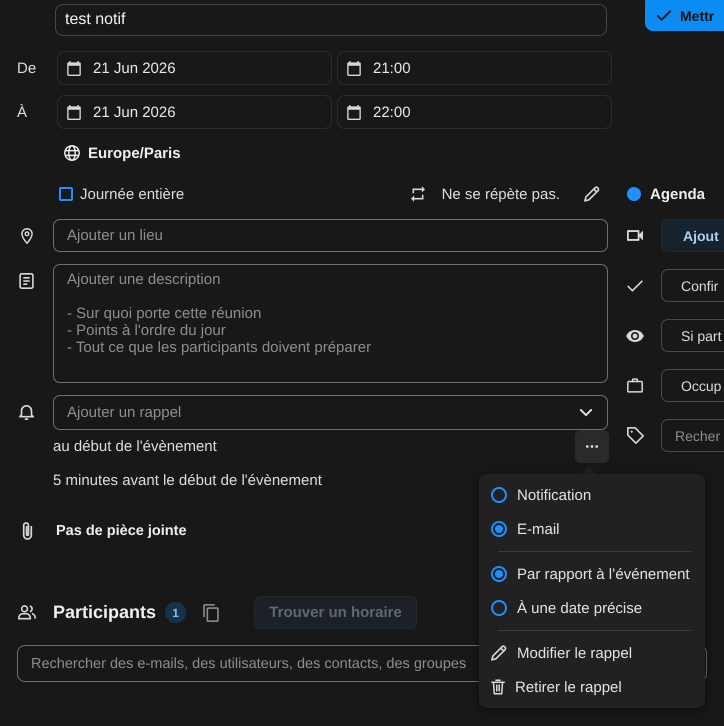  What do you see at coordinates (121, 531) in the screenshot?
I see `attachments-label: Pas de pièce jointe` at bounding box center [121, 531].